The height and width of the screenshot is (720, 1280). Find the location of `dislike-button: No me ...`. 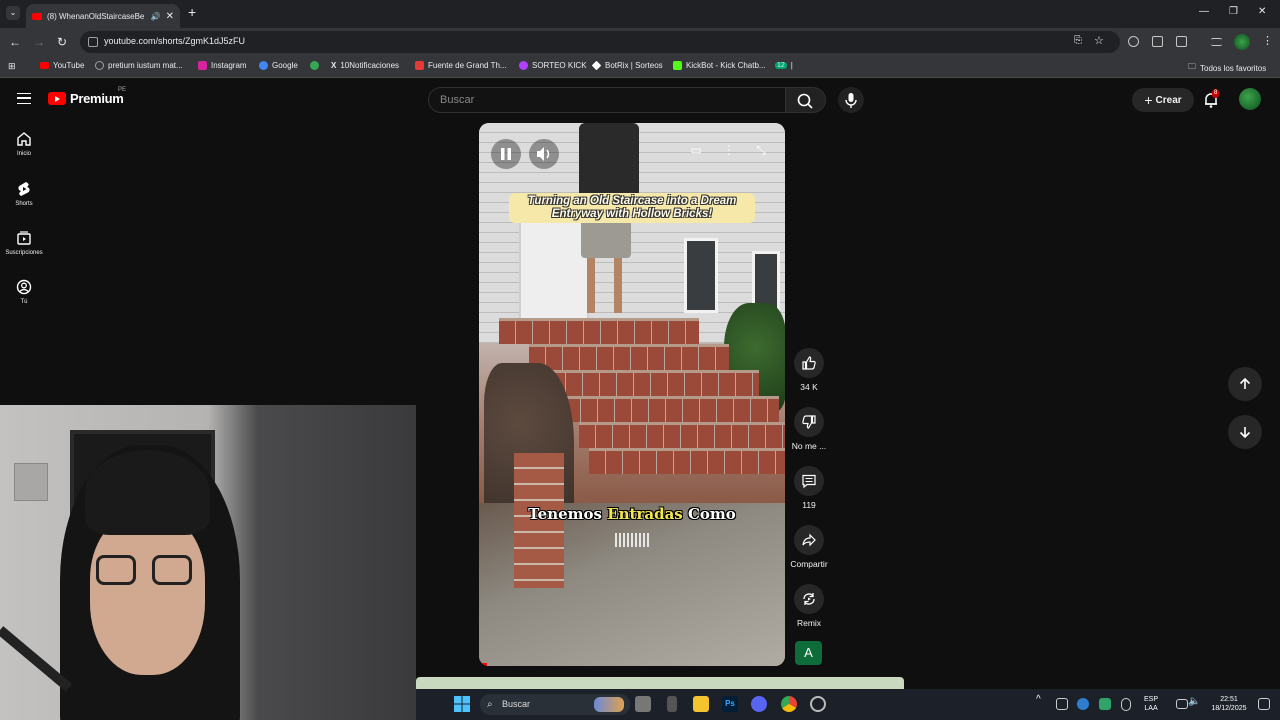

dislike-button: No me ... is located at coordinates (809, 429).